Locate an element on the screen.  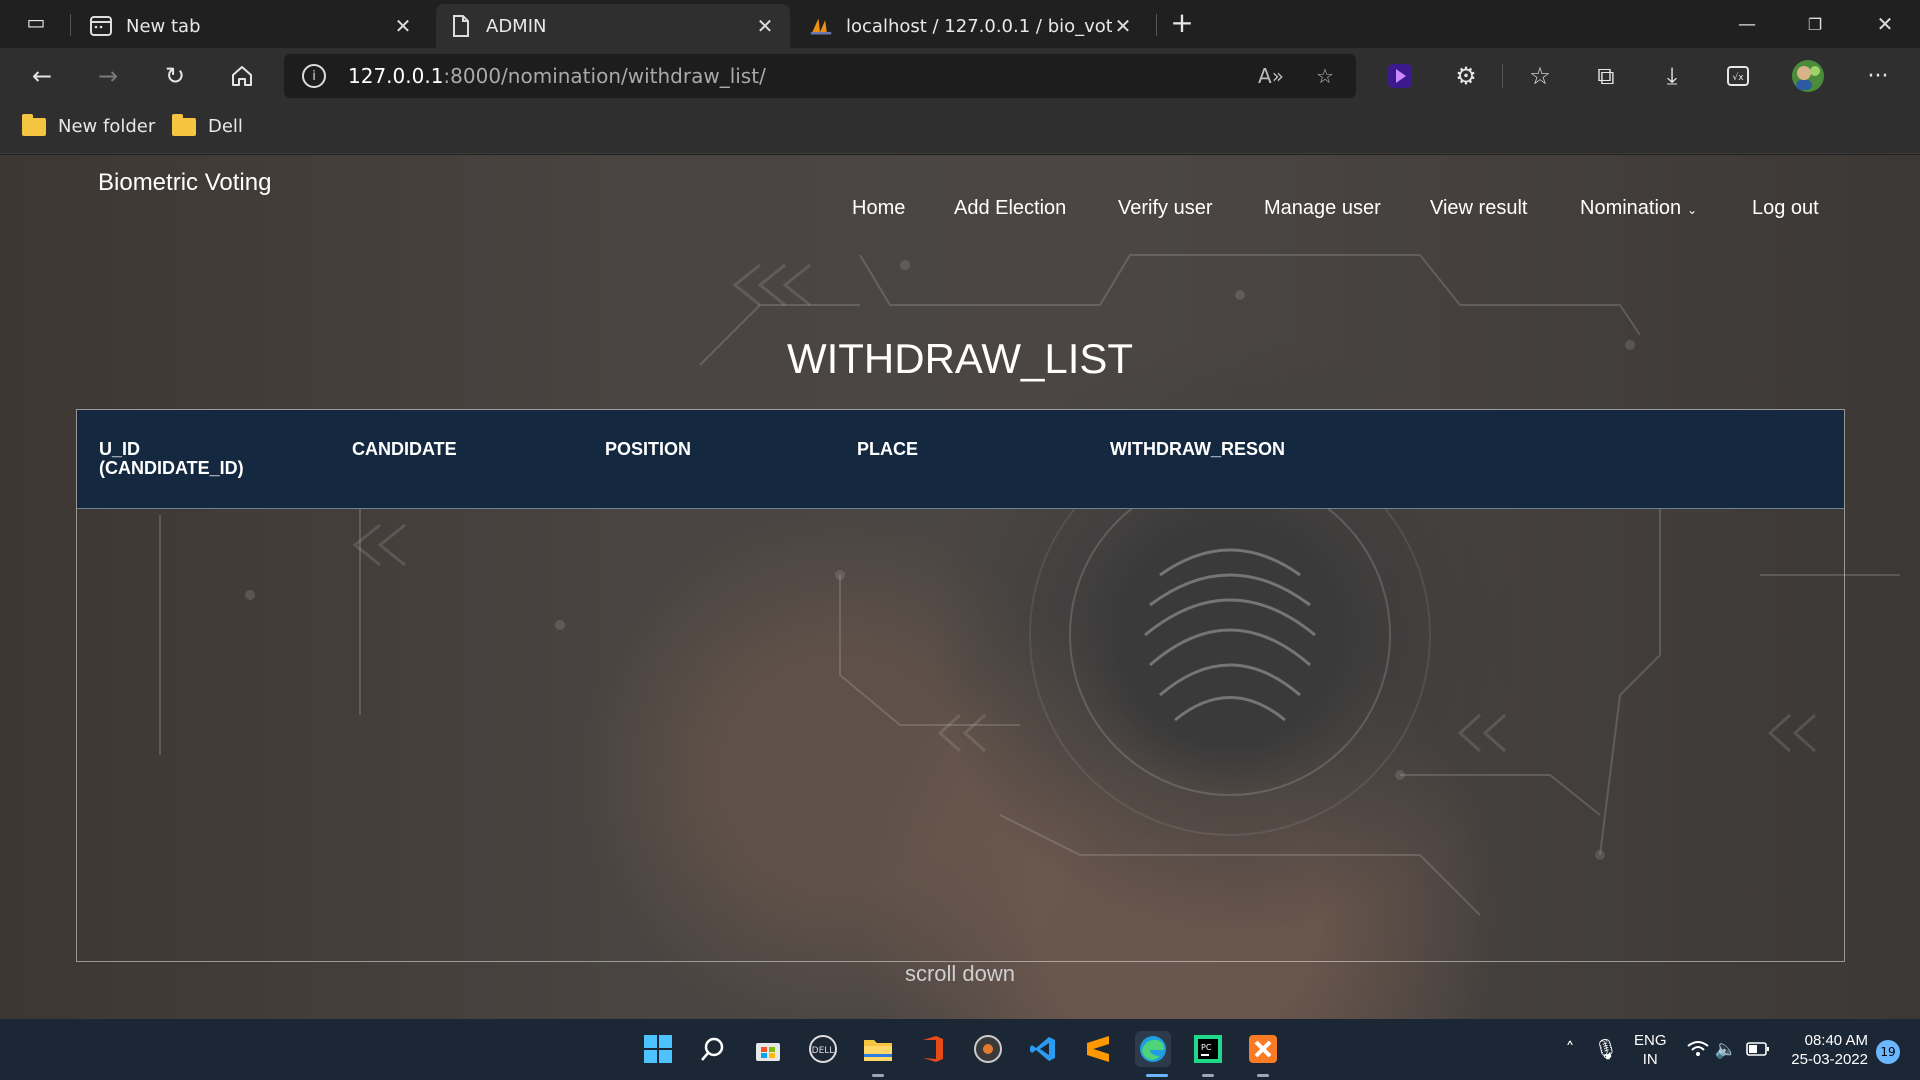
chevron-down-icon: ⌄ is located at coordinates (1692, 210).